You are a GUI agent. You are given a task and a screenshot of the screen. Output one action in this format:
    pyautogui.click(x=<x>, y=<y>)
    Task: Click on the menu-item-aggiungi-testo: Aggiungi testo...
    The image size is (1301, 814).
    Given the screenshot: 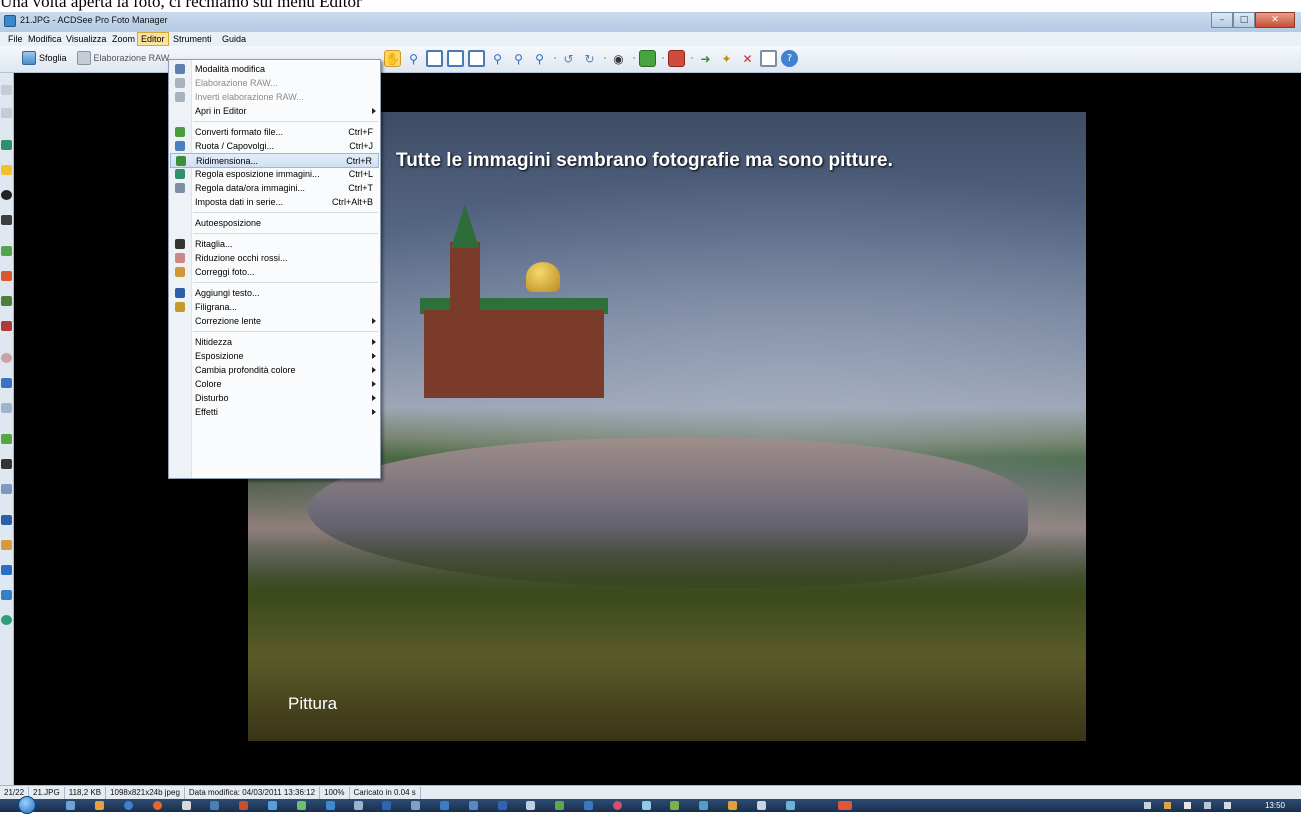 What is the action you would take?
    pyautogui.click(x=274, y=293)
    